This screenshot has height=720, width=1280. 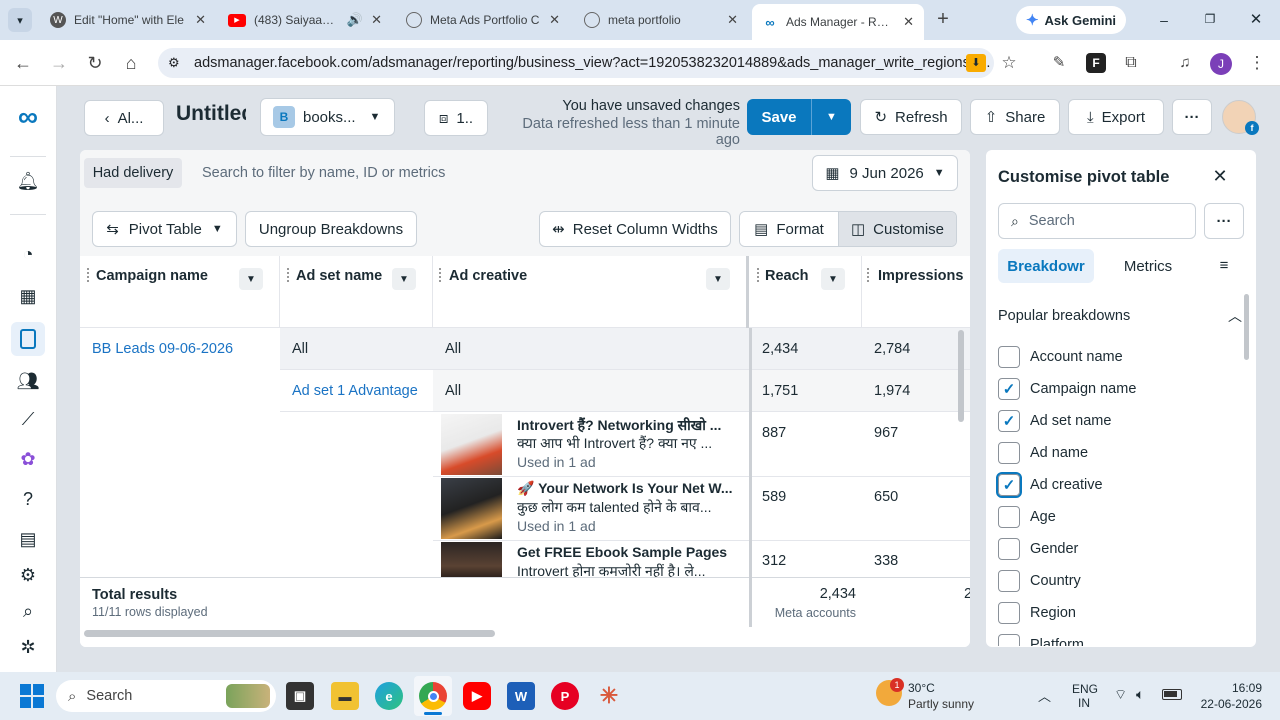 I want to click on campaign-name-link: BB Leads 09-06-2026, so click(x=162, y=349).